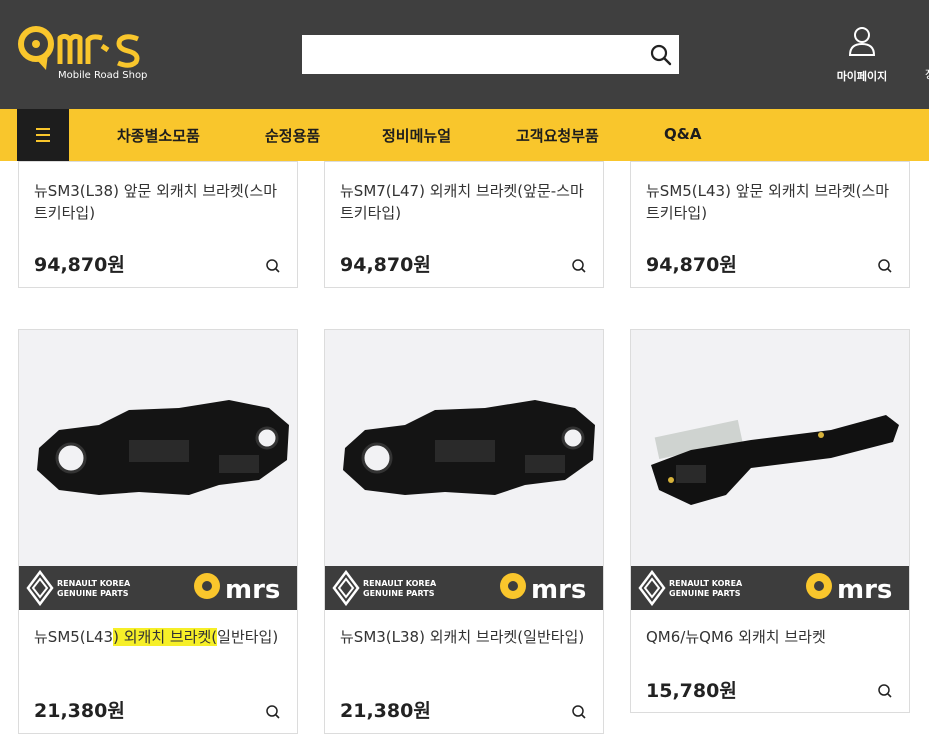  I want to click on site-header: Mobile Road Shop 마이페이지 장, so click(464, 54).